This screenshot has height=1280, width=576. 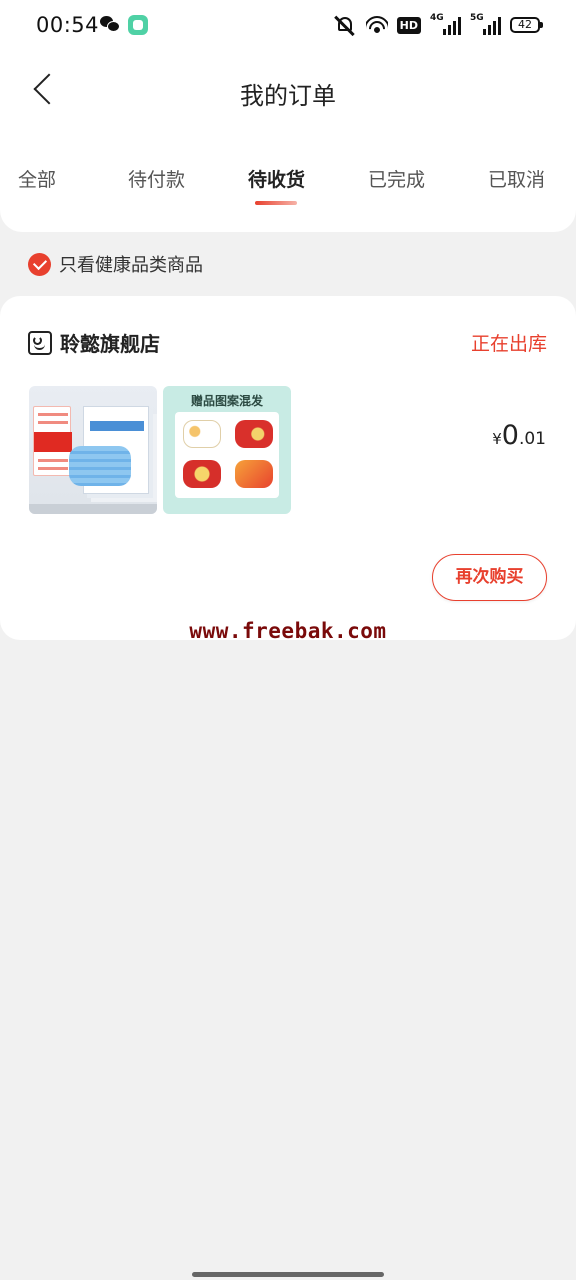 What do you see at coordinates (288, 1274) in the screenshot?
I see `home-indicator` at bounding box center [288, 1274].